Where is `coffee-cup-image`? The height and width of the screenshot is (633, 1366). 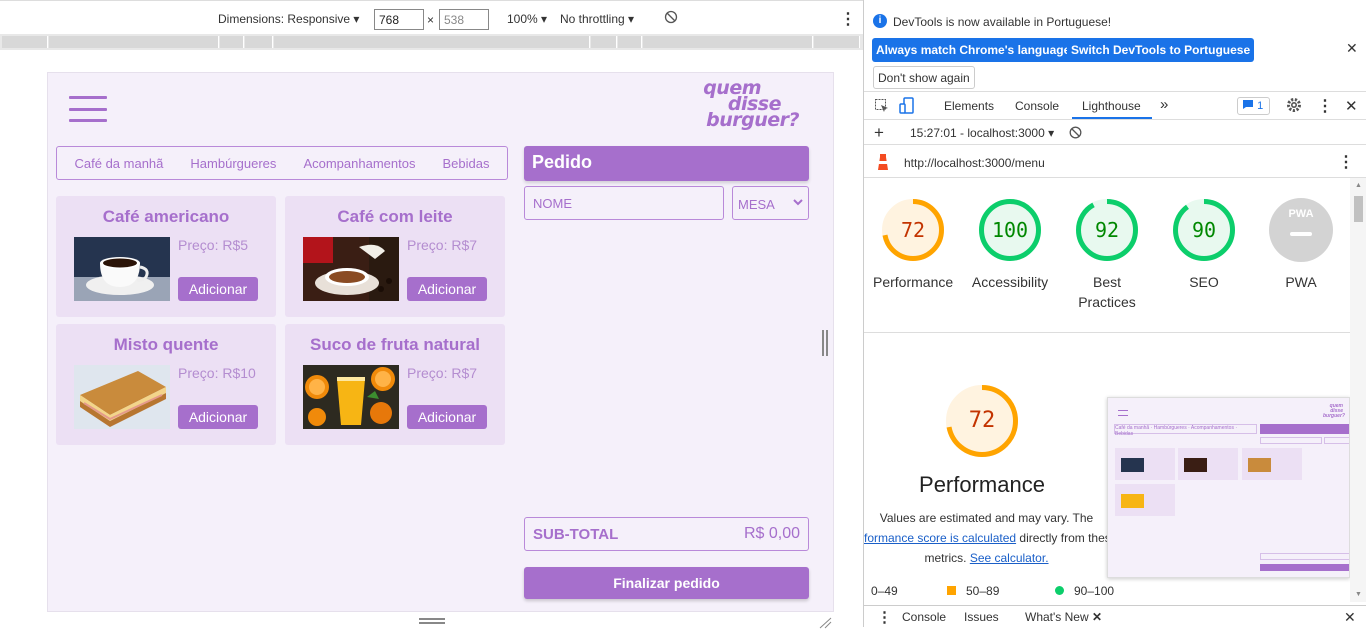 coffee-cup-image is located at coordinates (122, 269).